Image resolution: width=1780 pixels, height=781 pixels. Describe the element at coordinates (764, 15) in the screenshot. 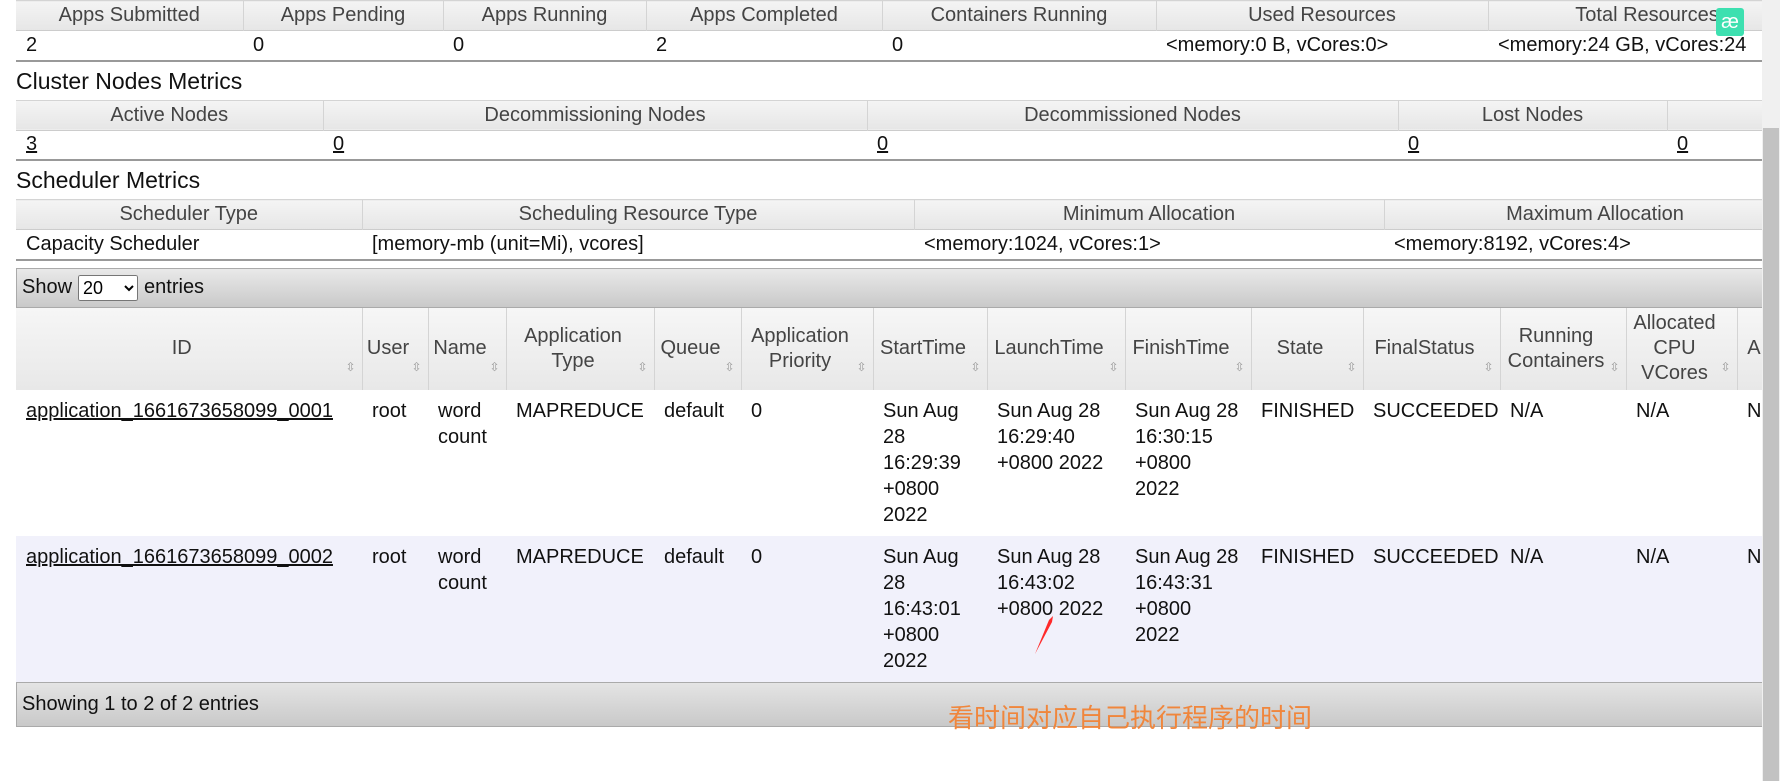

I see `column-header: Apps Completed` at that location.